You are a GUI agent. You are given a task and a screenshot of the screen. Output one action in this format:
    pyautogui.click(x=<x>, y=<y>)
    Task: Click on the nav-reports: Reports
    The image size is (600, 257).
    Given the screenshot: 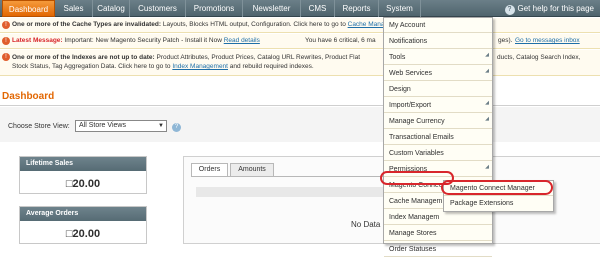 What is the action you would take?
    pyautogui.click(x=357, y=8)
    